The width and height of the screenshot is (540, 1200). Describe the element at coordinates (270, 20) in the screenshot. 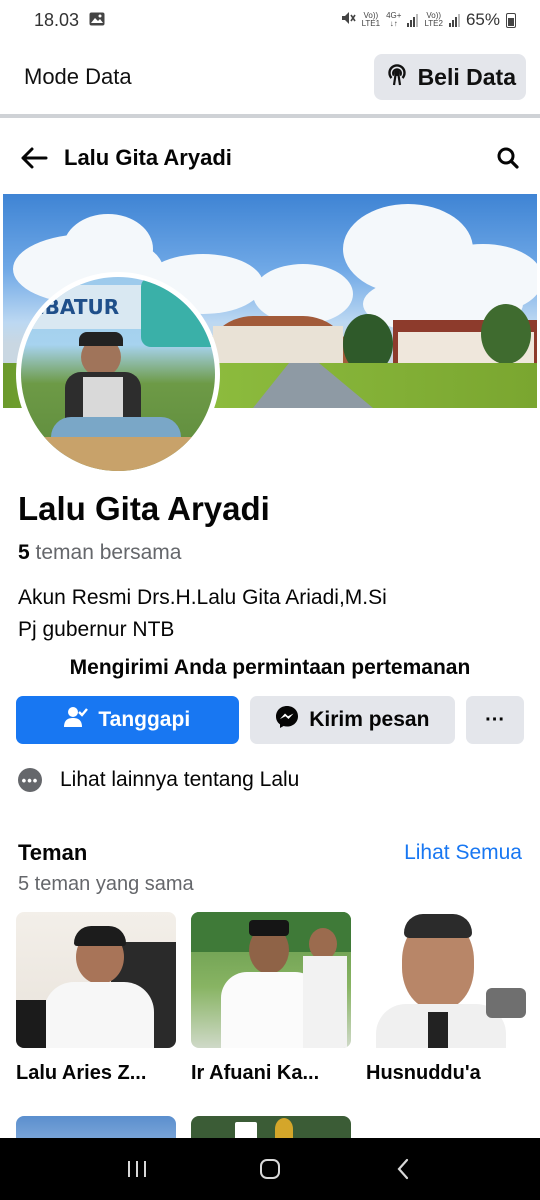

I see `status-bar: 18.03 Vo)) LTE1 4G+ ↓↑ Vo)) LTE2 65%` at that location.